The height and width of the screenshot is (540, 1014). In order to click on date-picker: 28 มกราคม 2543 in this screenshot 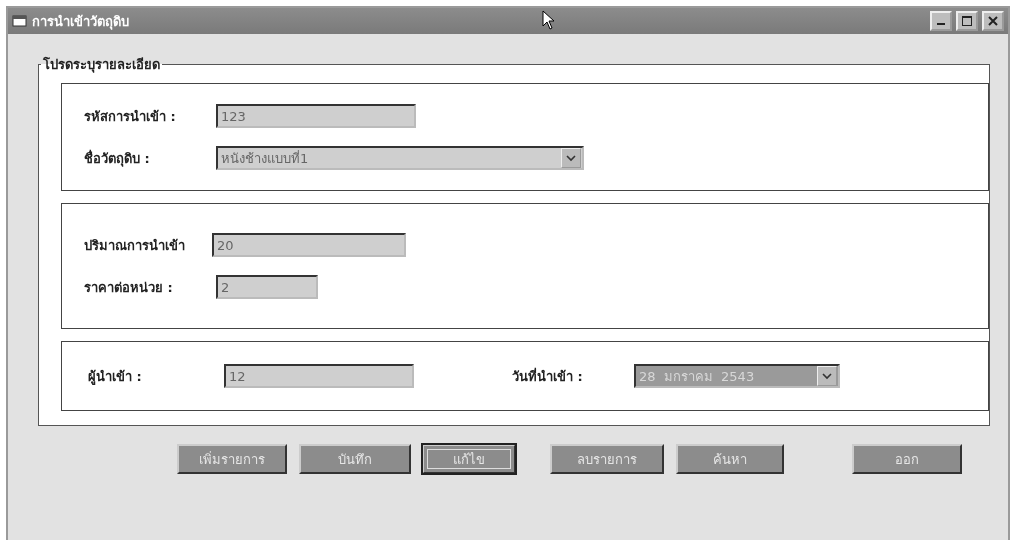, I will do `click(737, 376)`.